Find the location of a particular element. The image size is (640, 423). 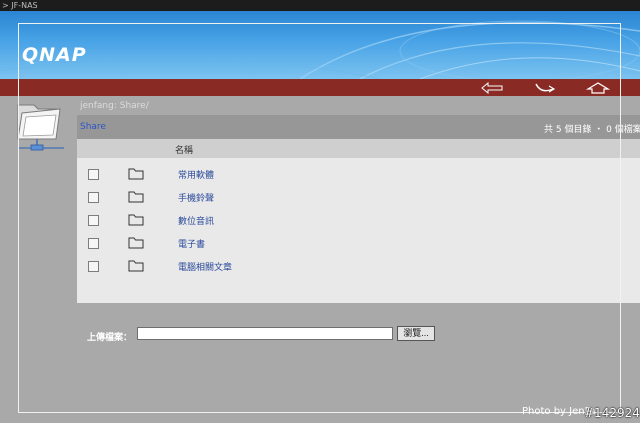

home-button is located at coordinates (598, 87).